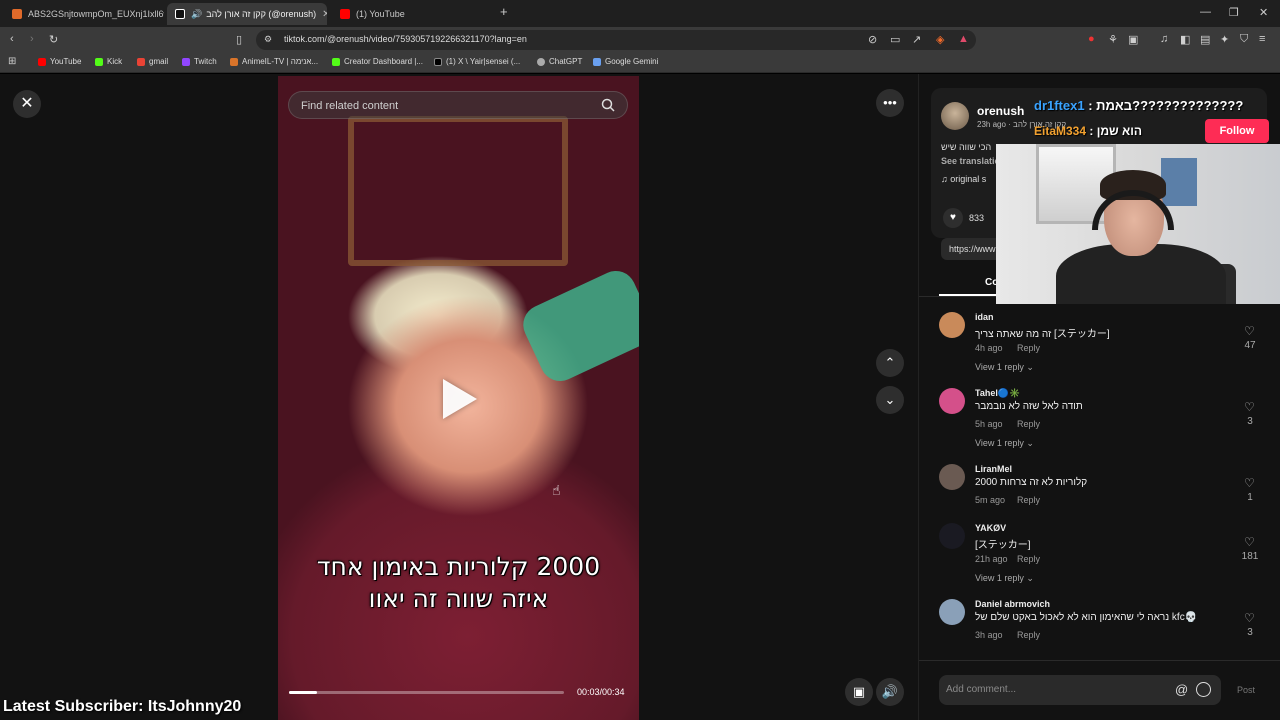 The height and width of the screenshot is (720, 1280). I want to click on follow-button: Follow, so click(1237, 131).